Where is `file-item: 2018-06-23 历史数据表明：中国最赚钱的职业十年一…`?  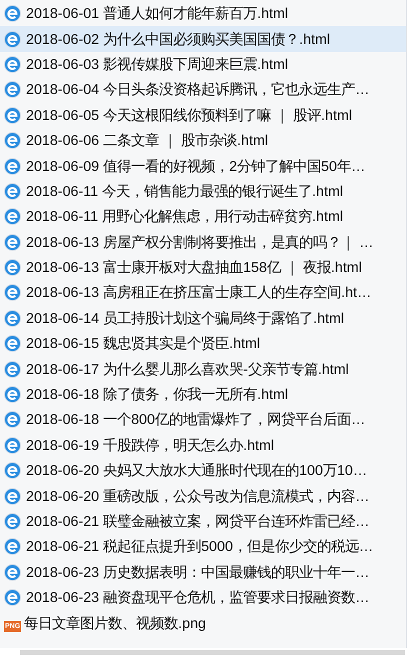
file-item: 2018-06-23 历史数据表明：中国最赚钱的职业十年一… is located at coordinates (203, 572).